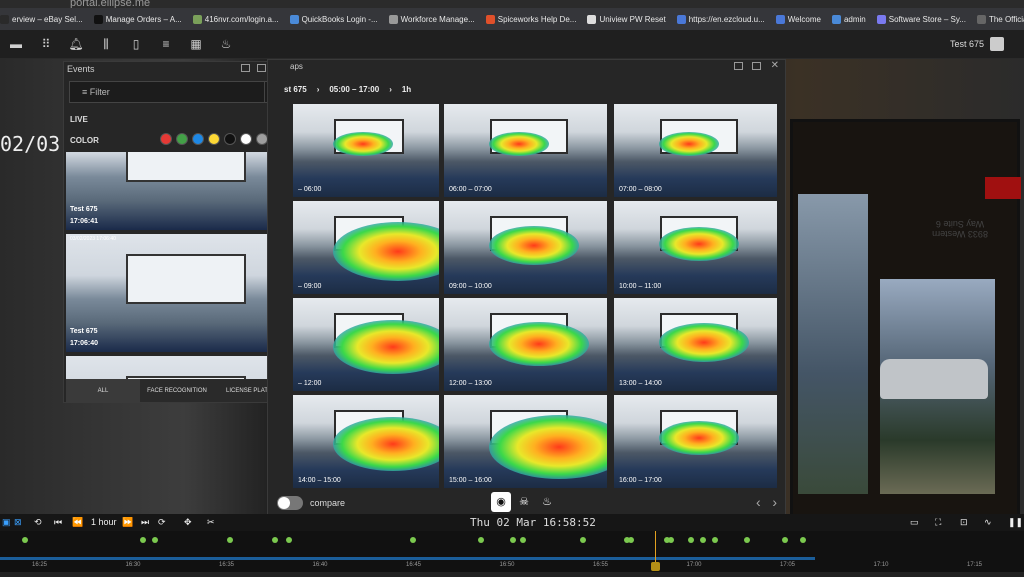 The height and width of the screenshot is (577, 1024). I want to click on bell-icon: 🔔︎, so click(76, 44).